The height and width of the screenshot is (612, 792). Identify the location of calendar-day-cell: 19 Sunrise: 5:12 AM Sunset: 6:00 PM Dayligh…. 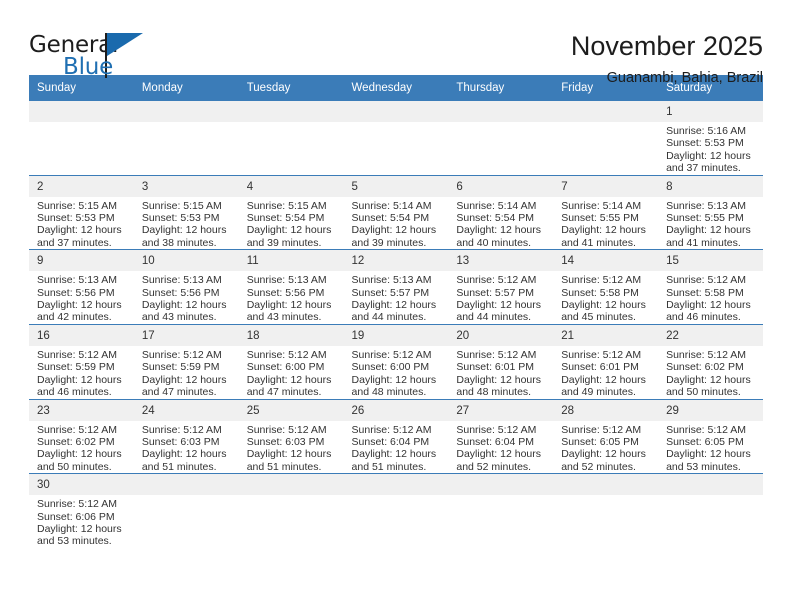
(396, 362).